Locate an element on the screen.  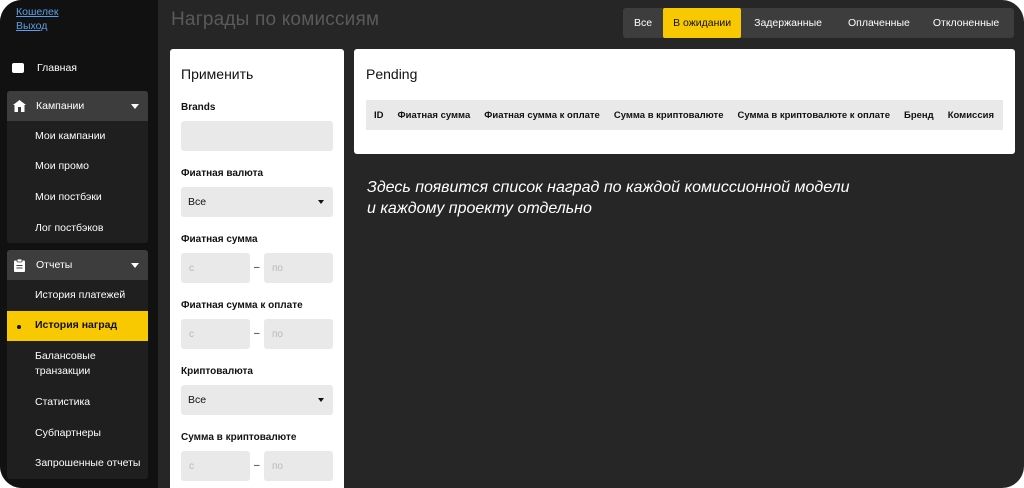
tab-pending: В ожидании is located at coordinates (702, 23).